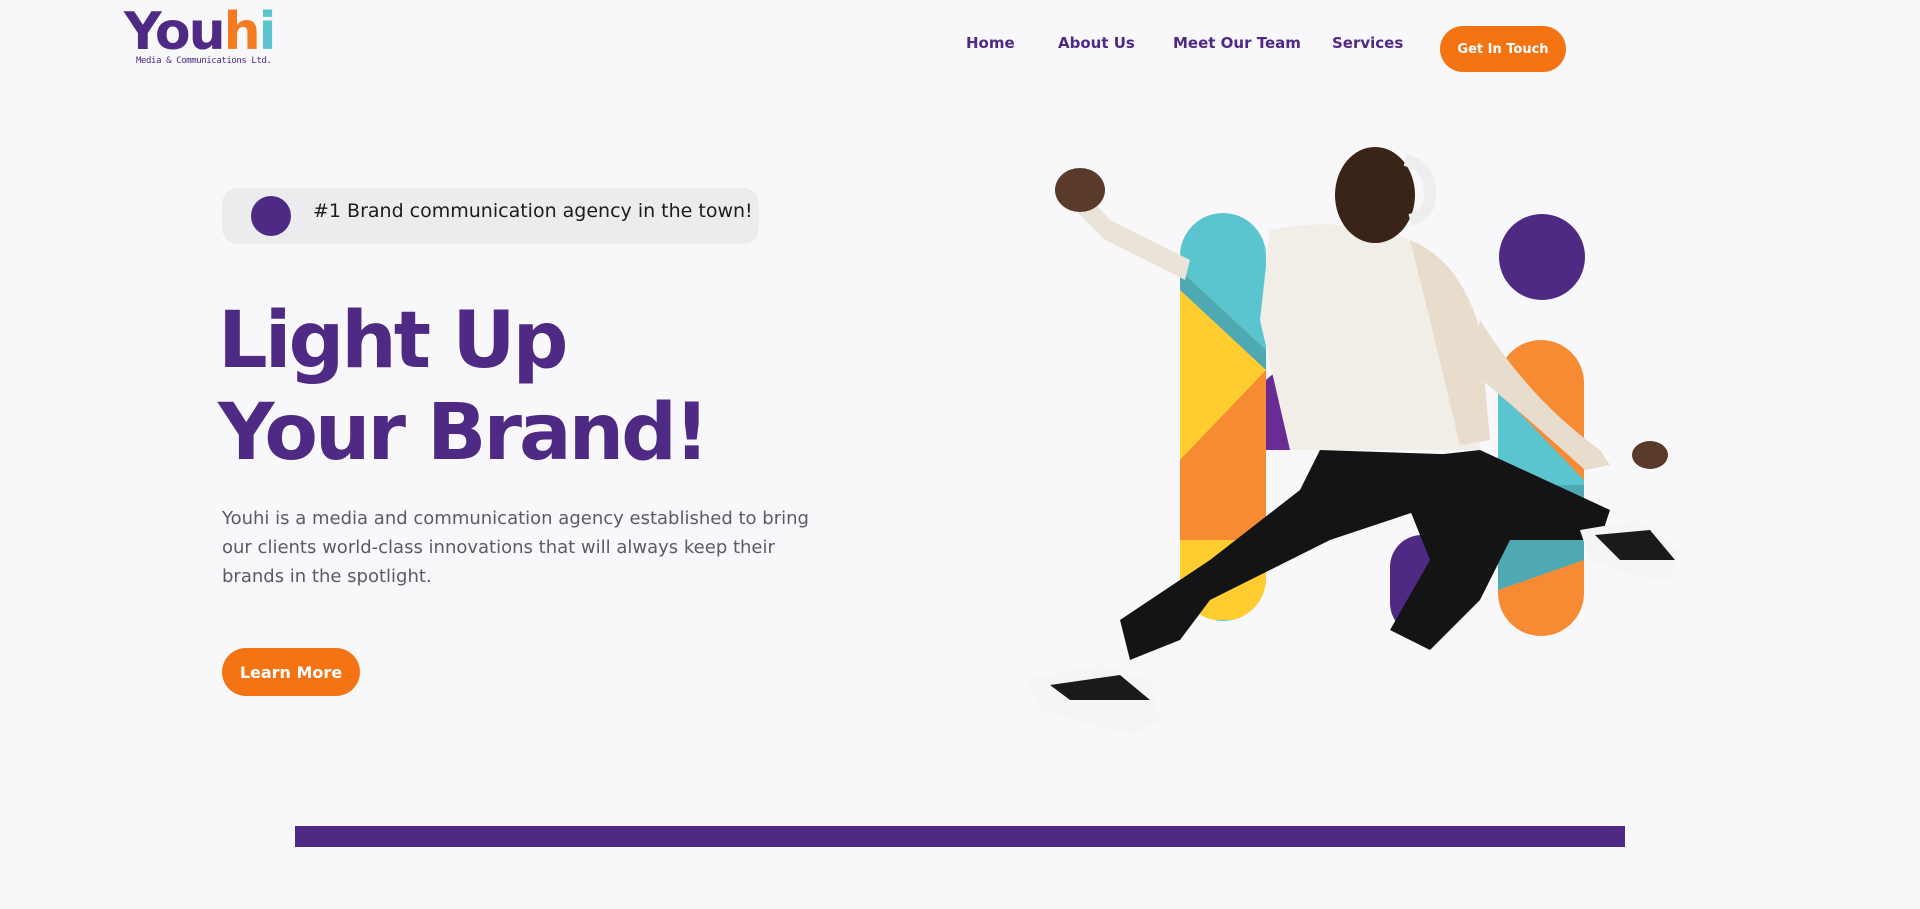 This screenshot has width=1920, height=909. I want to click on headline-line-1: Light Up, so click(393, 341).